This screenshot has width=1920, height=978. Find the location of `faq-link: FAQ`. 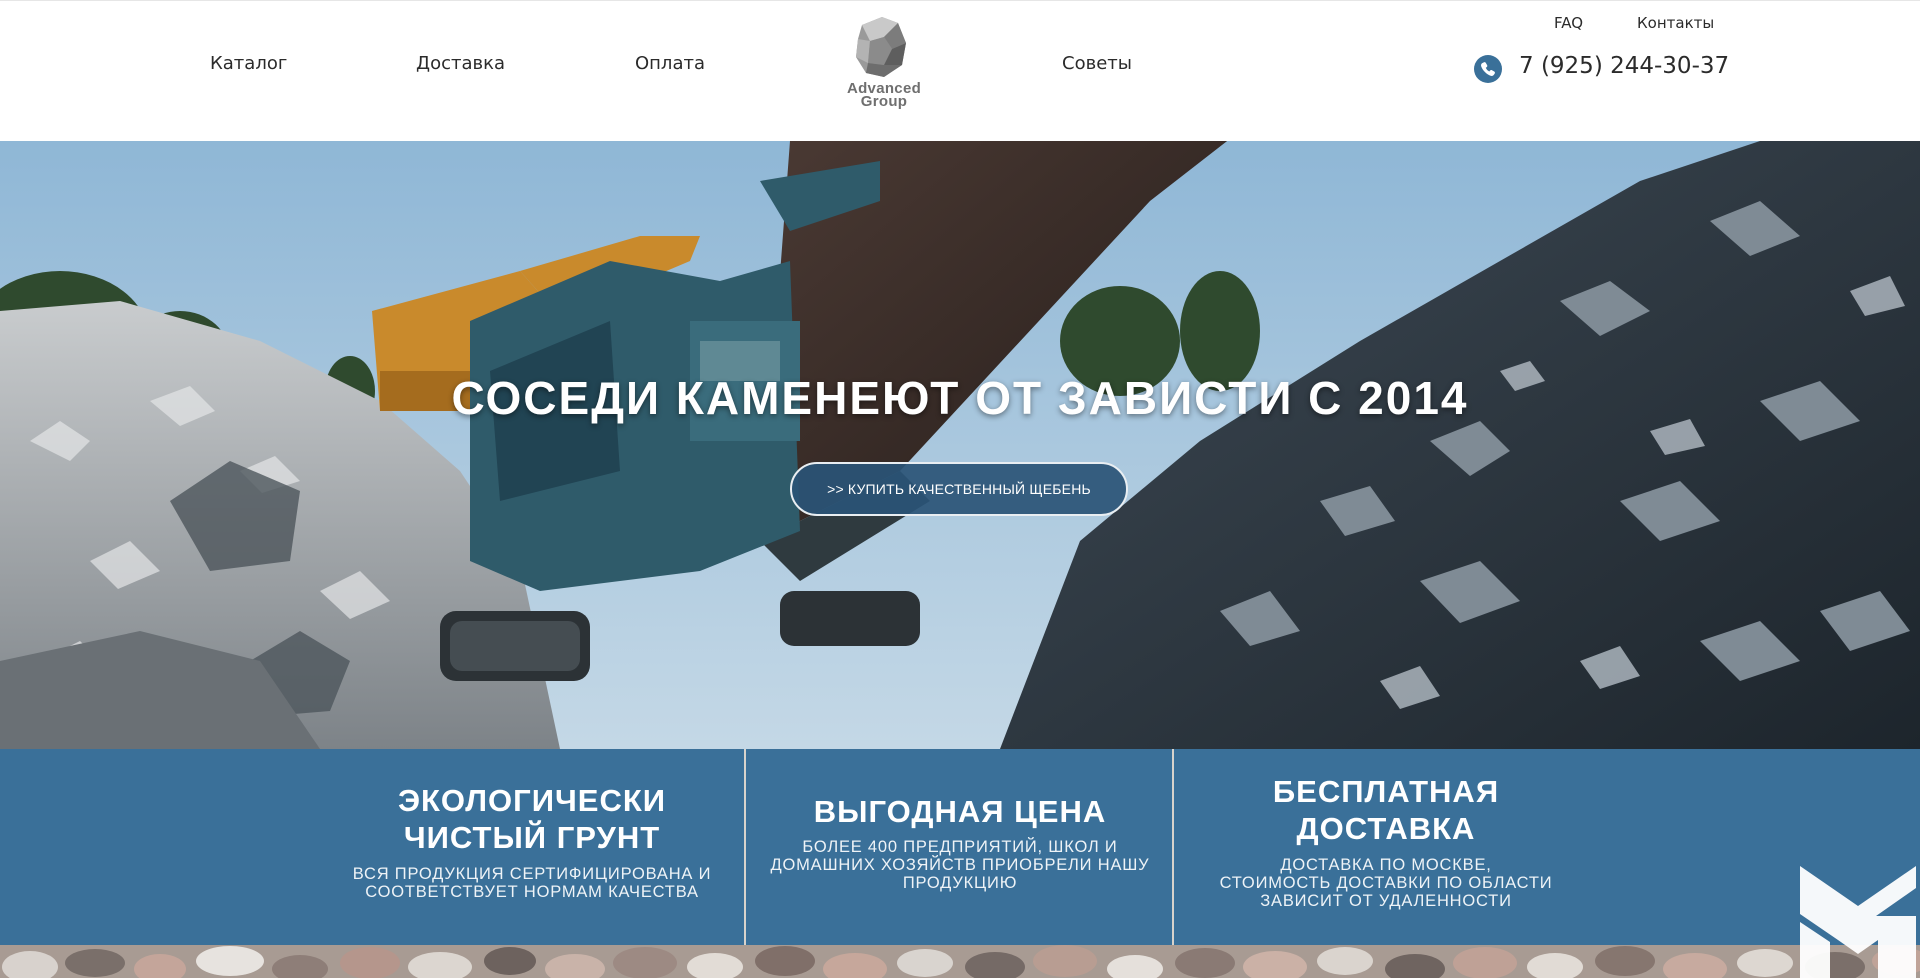

faq-link: FAQ is located at coordinates (1568, 23).